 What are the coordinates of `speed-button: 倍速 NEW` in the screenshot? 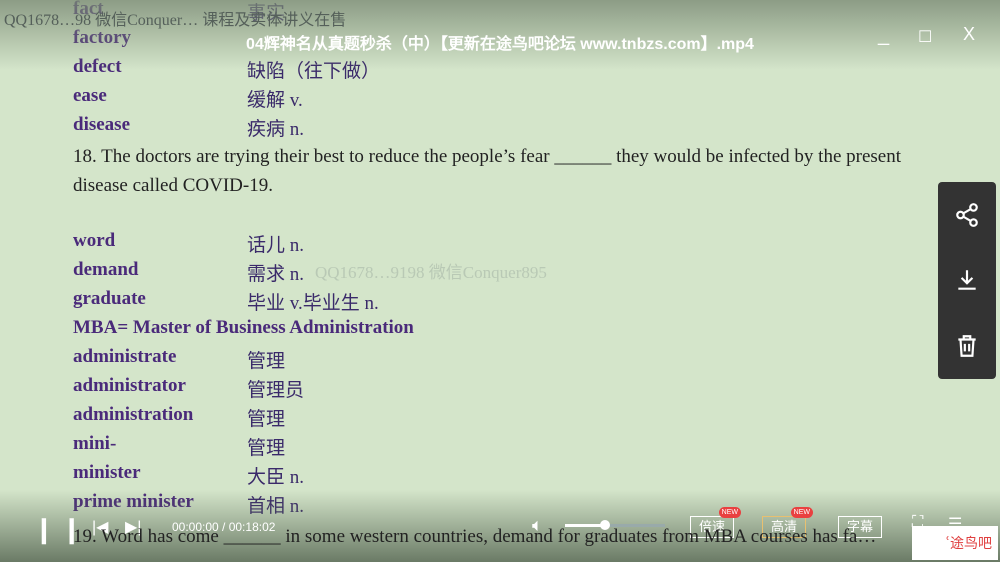 It's located at (716, 522).